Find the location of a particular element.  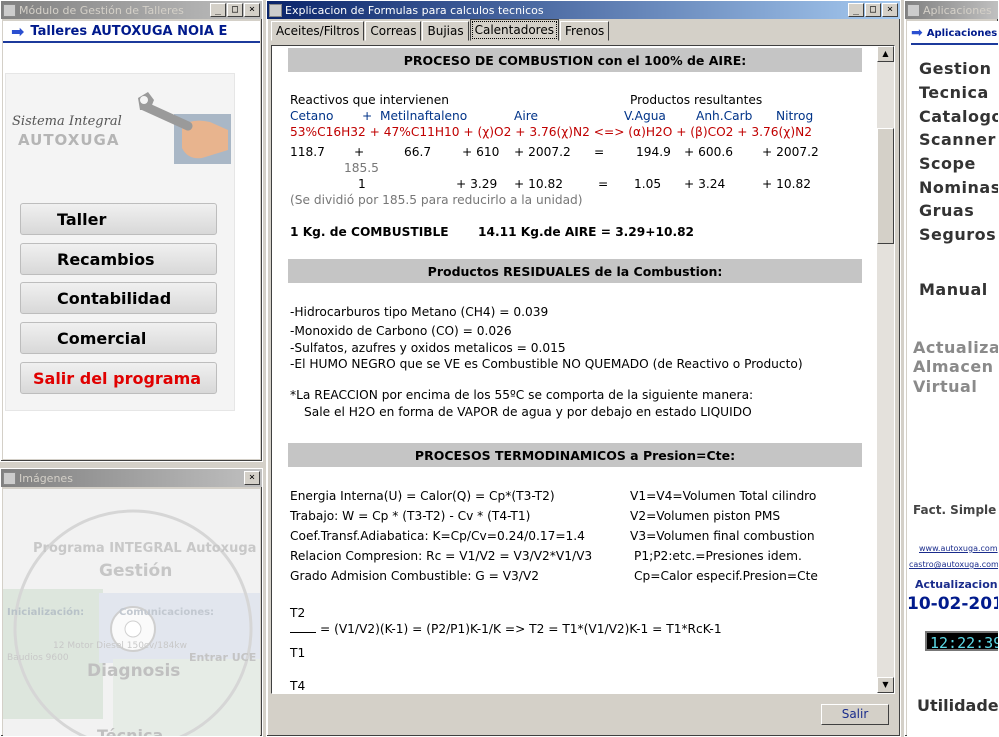

fraction-numerator: T2 is located at coordinates (298, 613).